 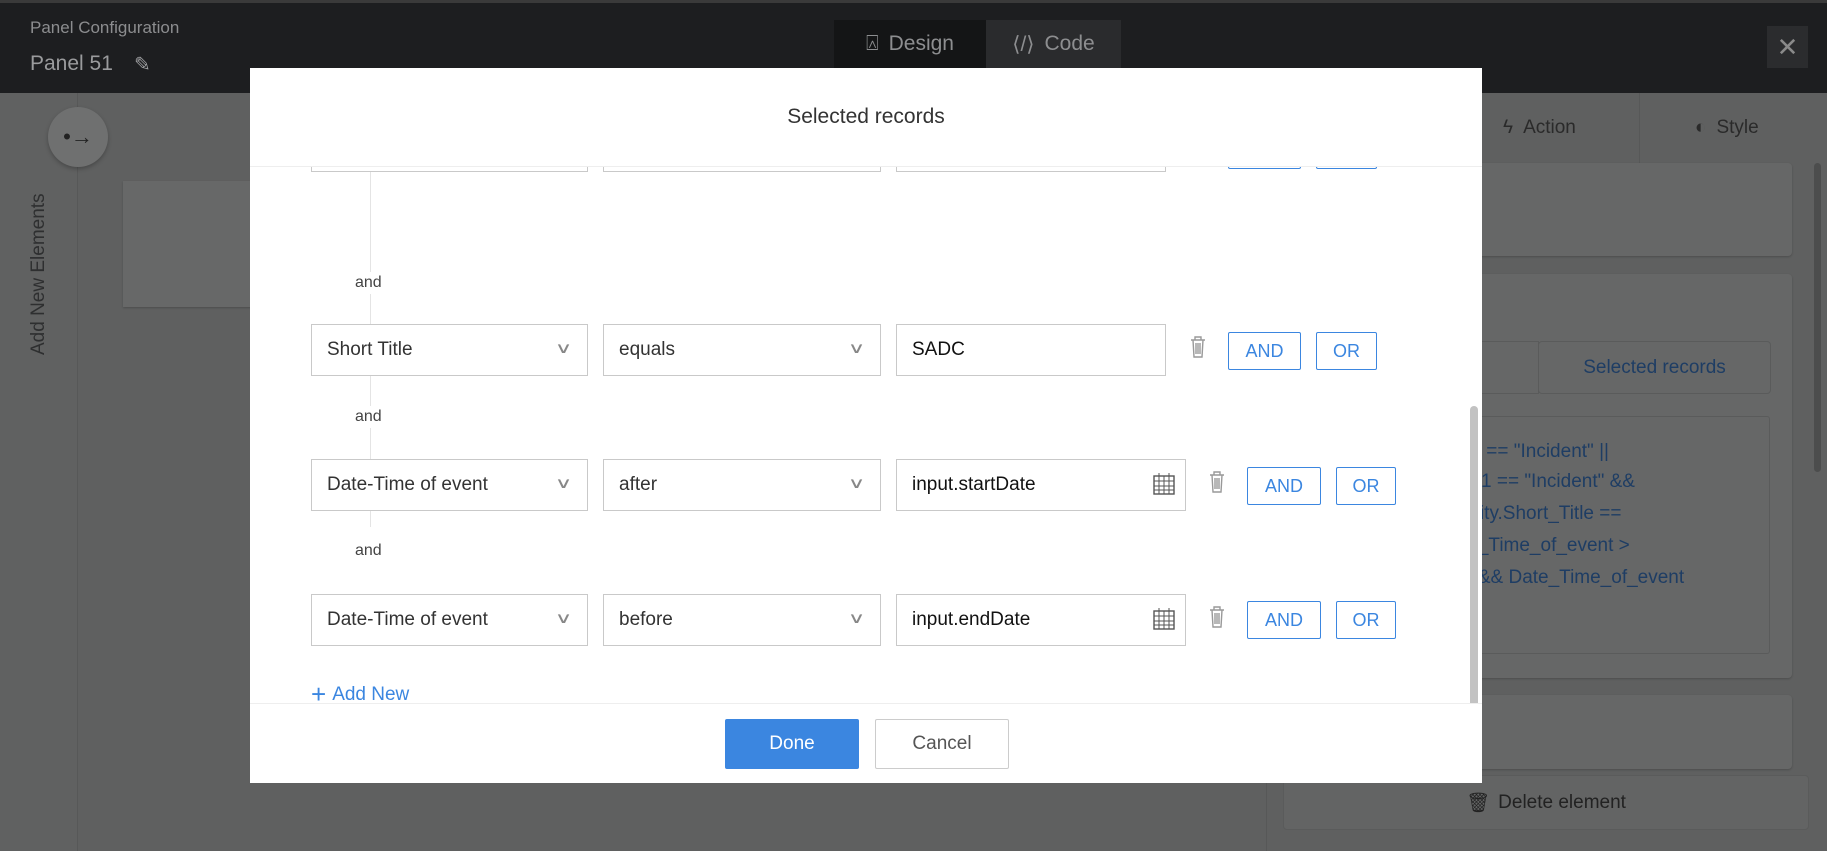 I want to click on operator-value: before, so click(x=646, y=619).